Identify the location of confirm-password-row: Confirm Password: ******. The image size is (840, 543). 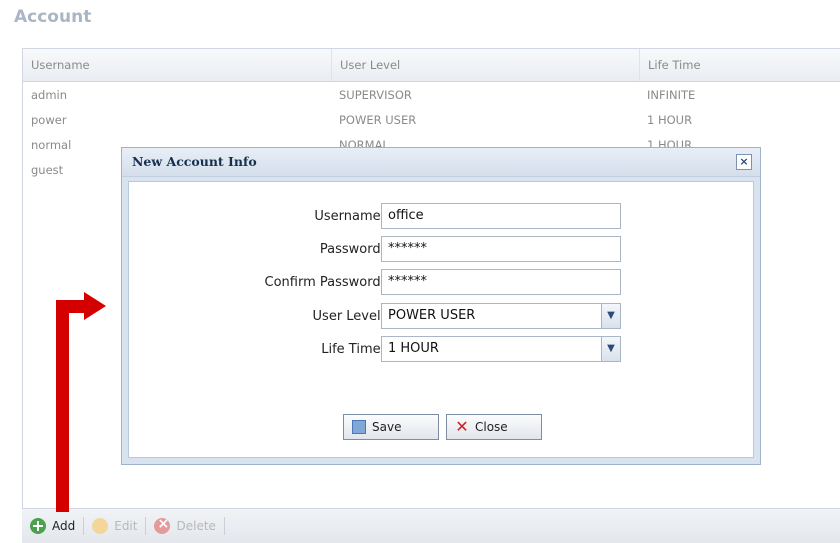
(442, 283).